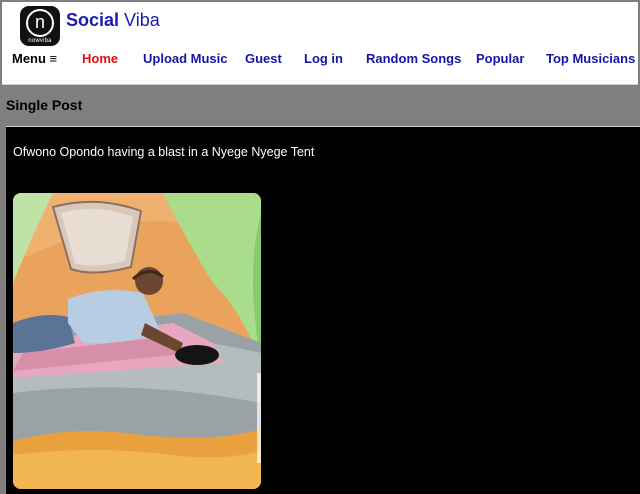 This screenshot has width=640, height=494. Describe the element at coordinates (44, 105) in the screenshot. I see `section-title: Single Post` at that location.